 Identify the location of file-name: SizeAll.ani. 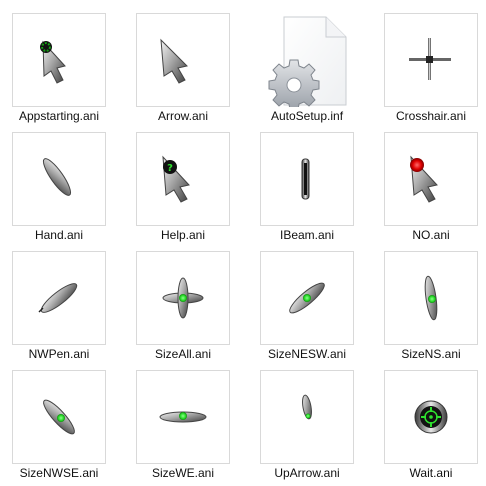
(183, 354).